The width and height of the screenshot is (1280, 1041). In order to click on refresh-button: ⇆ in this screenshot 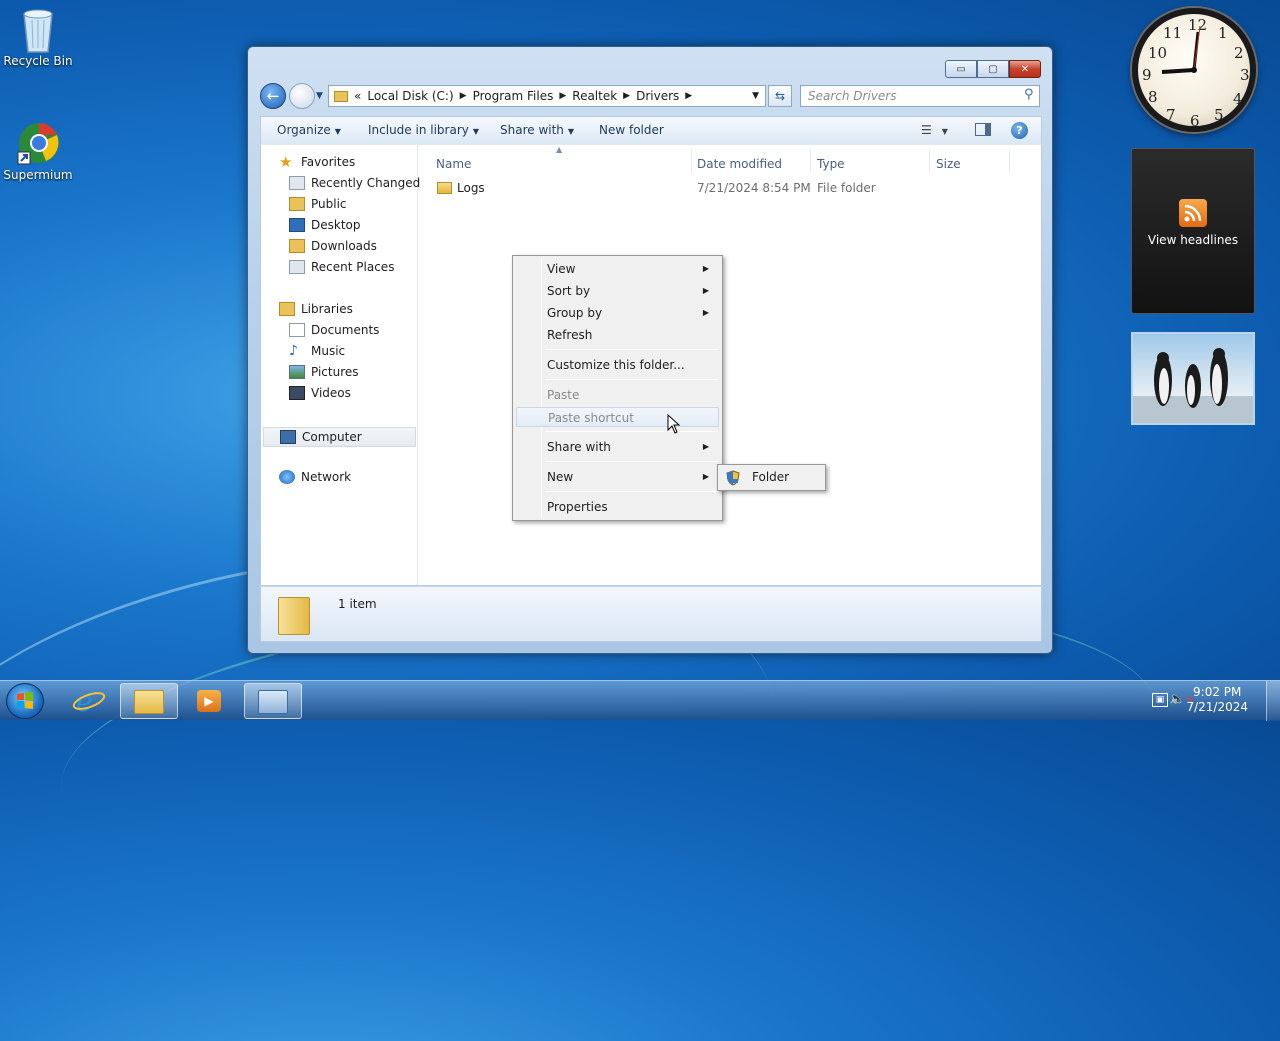, I will do `click(780, 96)`.